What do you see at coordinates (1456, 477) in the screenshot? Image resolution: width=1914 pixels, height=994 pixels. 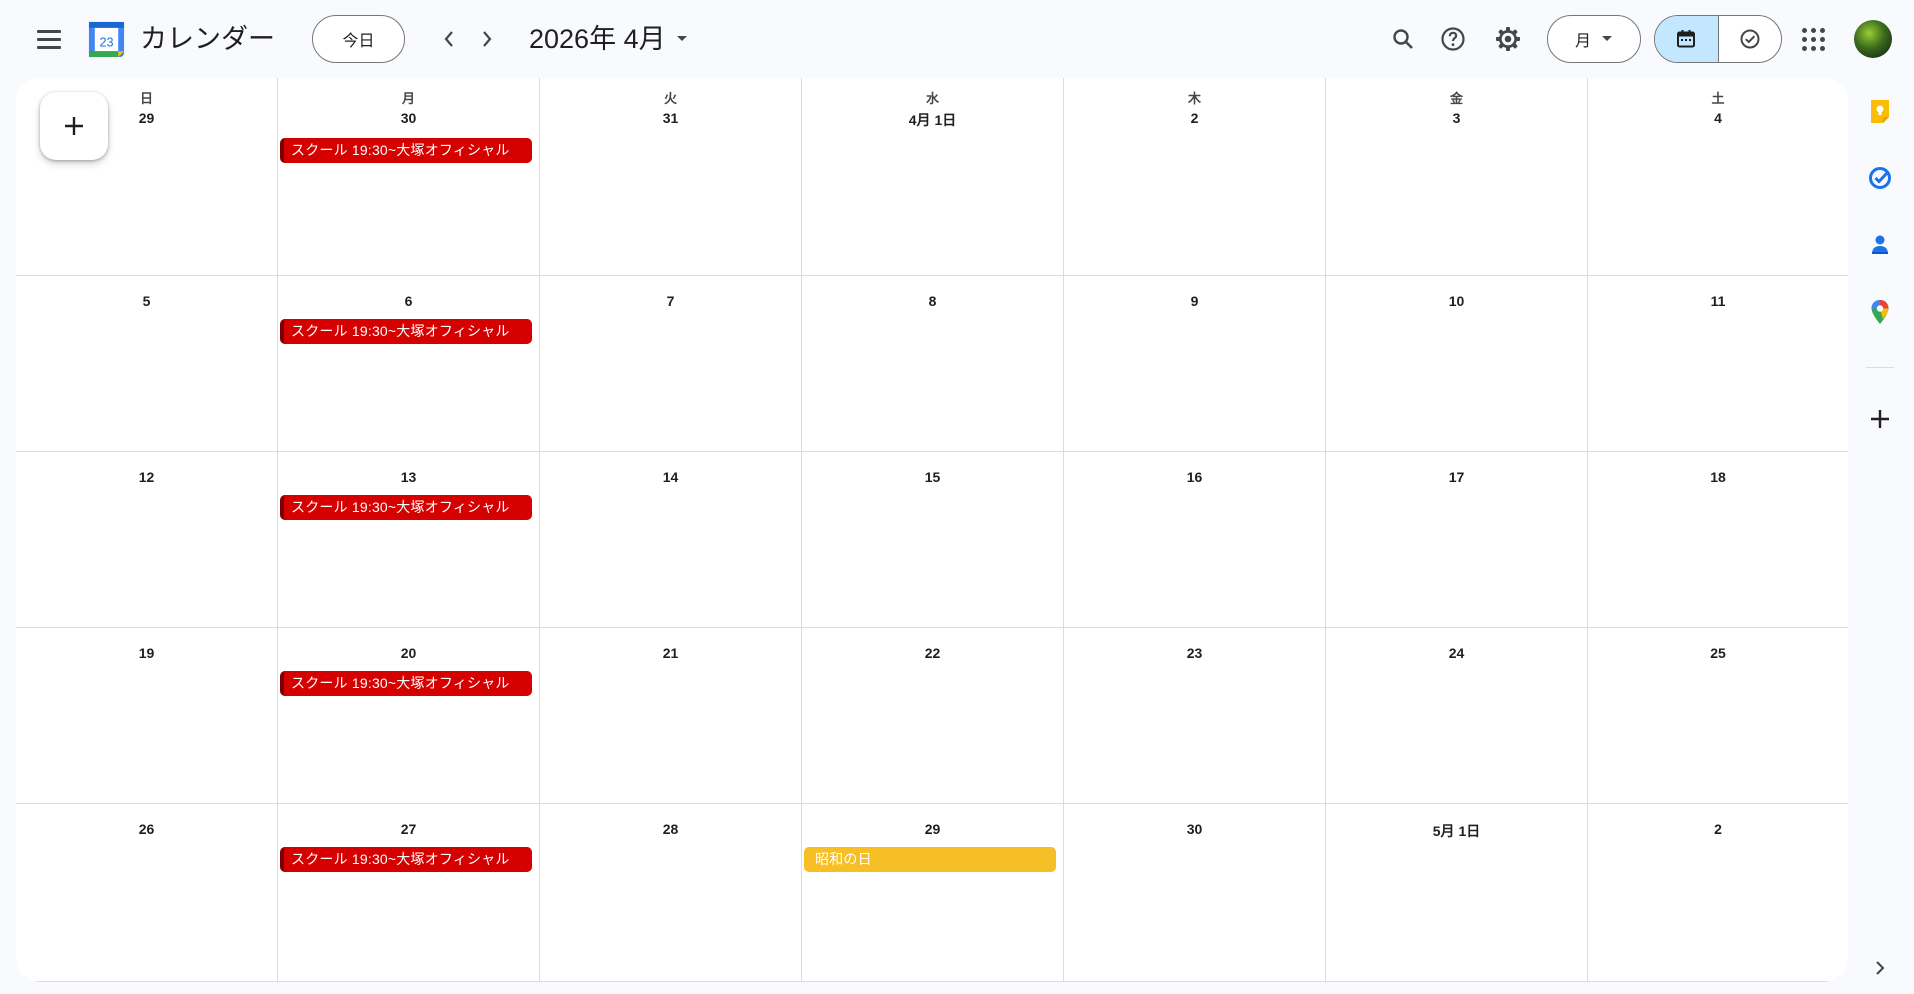 I see `day-number: 17` at bounding box center [1456, 477].